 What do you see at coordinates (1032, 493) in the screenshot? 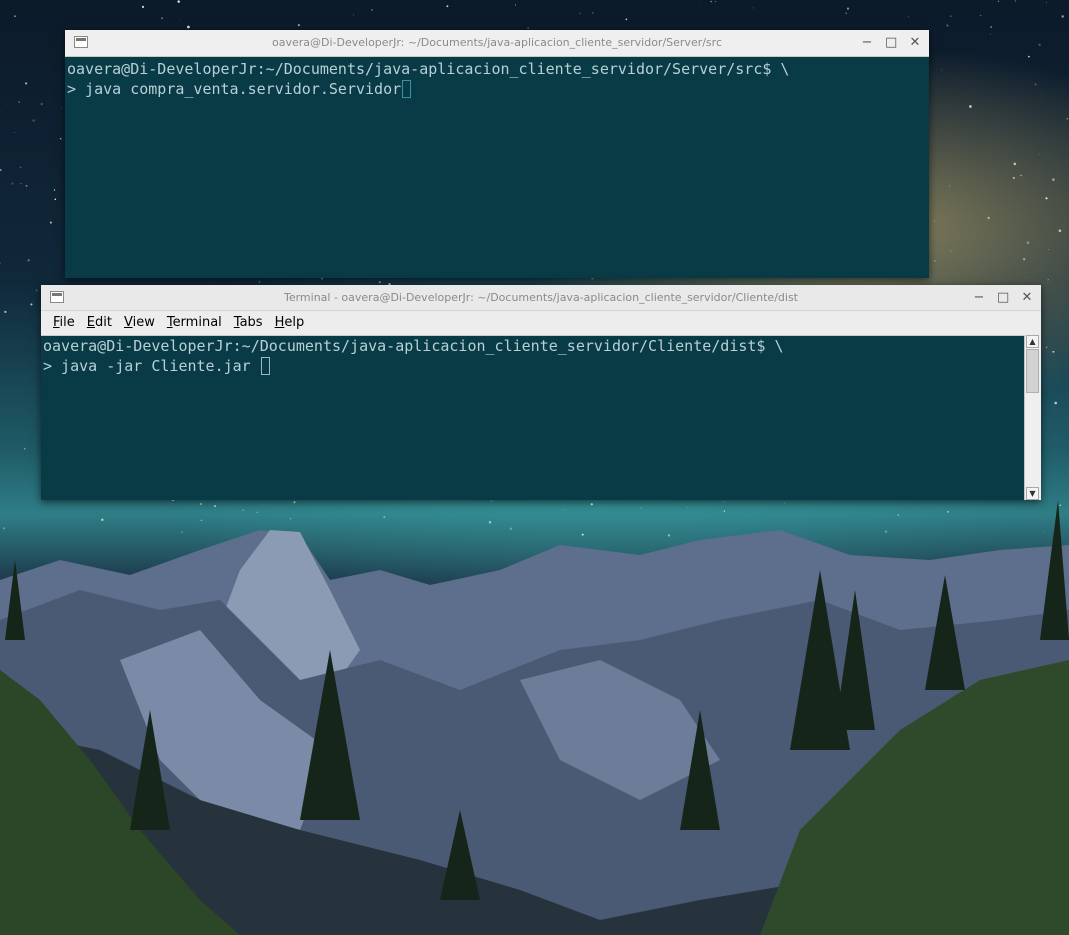
I see `scroll-down-icon: ▼` at bounding box center [1032, 493].